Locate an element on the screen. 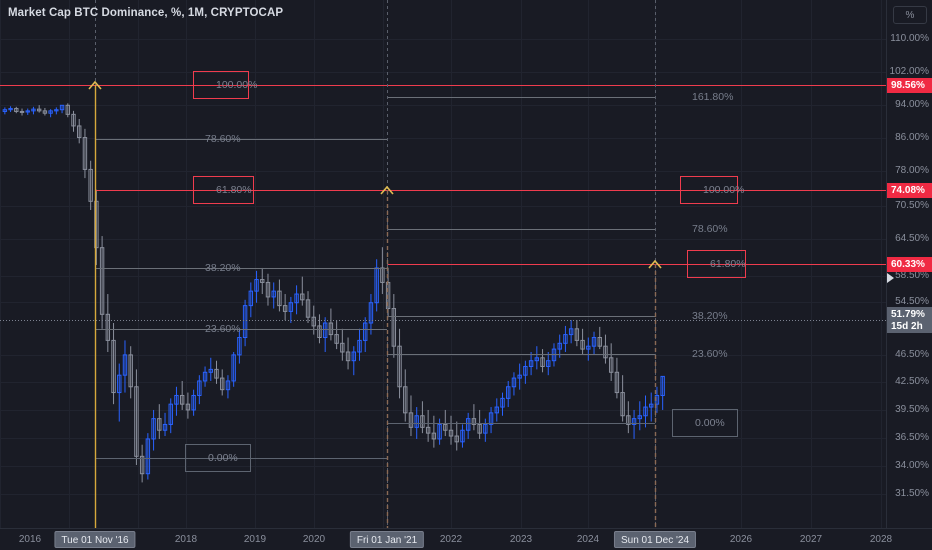 The width and height of the screenshot is (932, 550). price-axis-tick: 94.00% is located at coordinates (912, 104).